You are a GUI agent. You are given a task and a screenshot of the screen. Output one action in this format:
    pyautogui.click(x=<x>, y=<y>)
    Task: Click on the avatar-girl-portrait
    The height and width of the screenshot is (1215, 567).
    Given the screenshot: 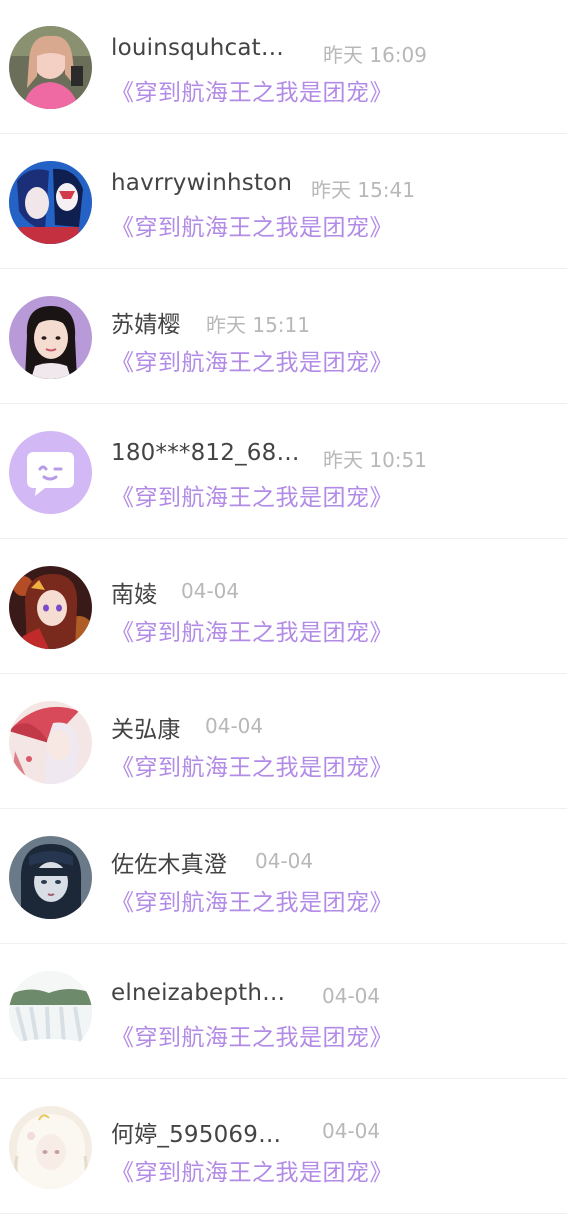 What is the action you would take?
    pyautogui.click(x=50, y=337)
    